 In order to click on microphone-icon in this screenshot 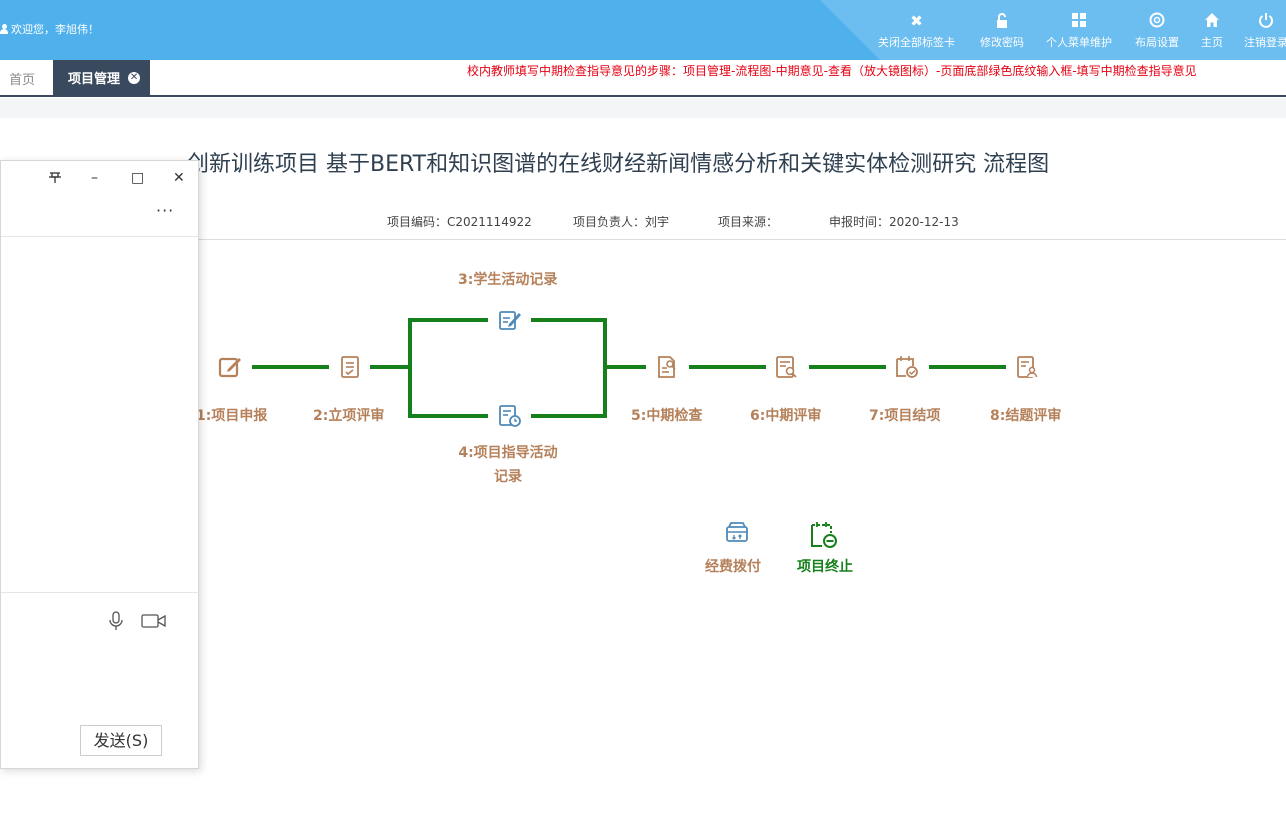, I will do `click(116, 623)`.